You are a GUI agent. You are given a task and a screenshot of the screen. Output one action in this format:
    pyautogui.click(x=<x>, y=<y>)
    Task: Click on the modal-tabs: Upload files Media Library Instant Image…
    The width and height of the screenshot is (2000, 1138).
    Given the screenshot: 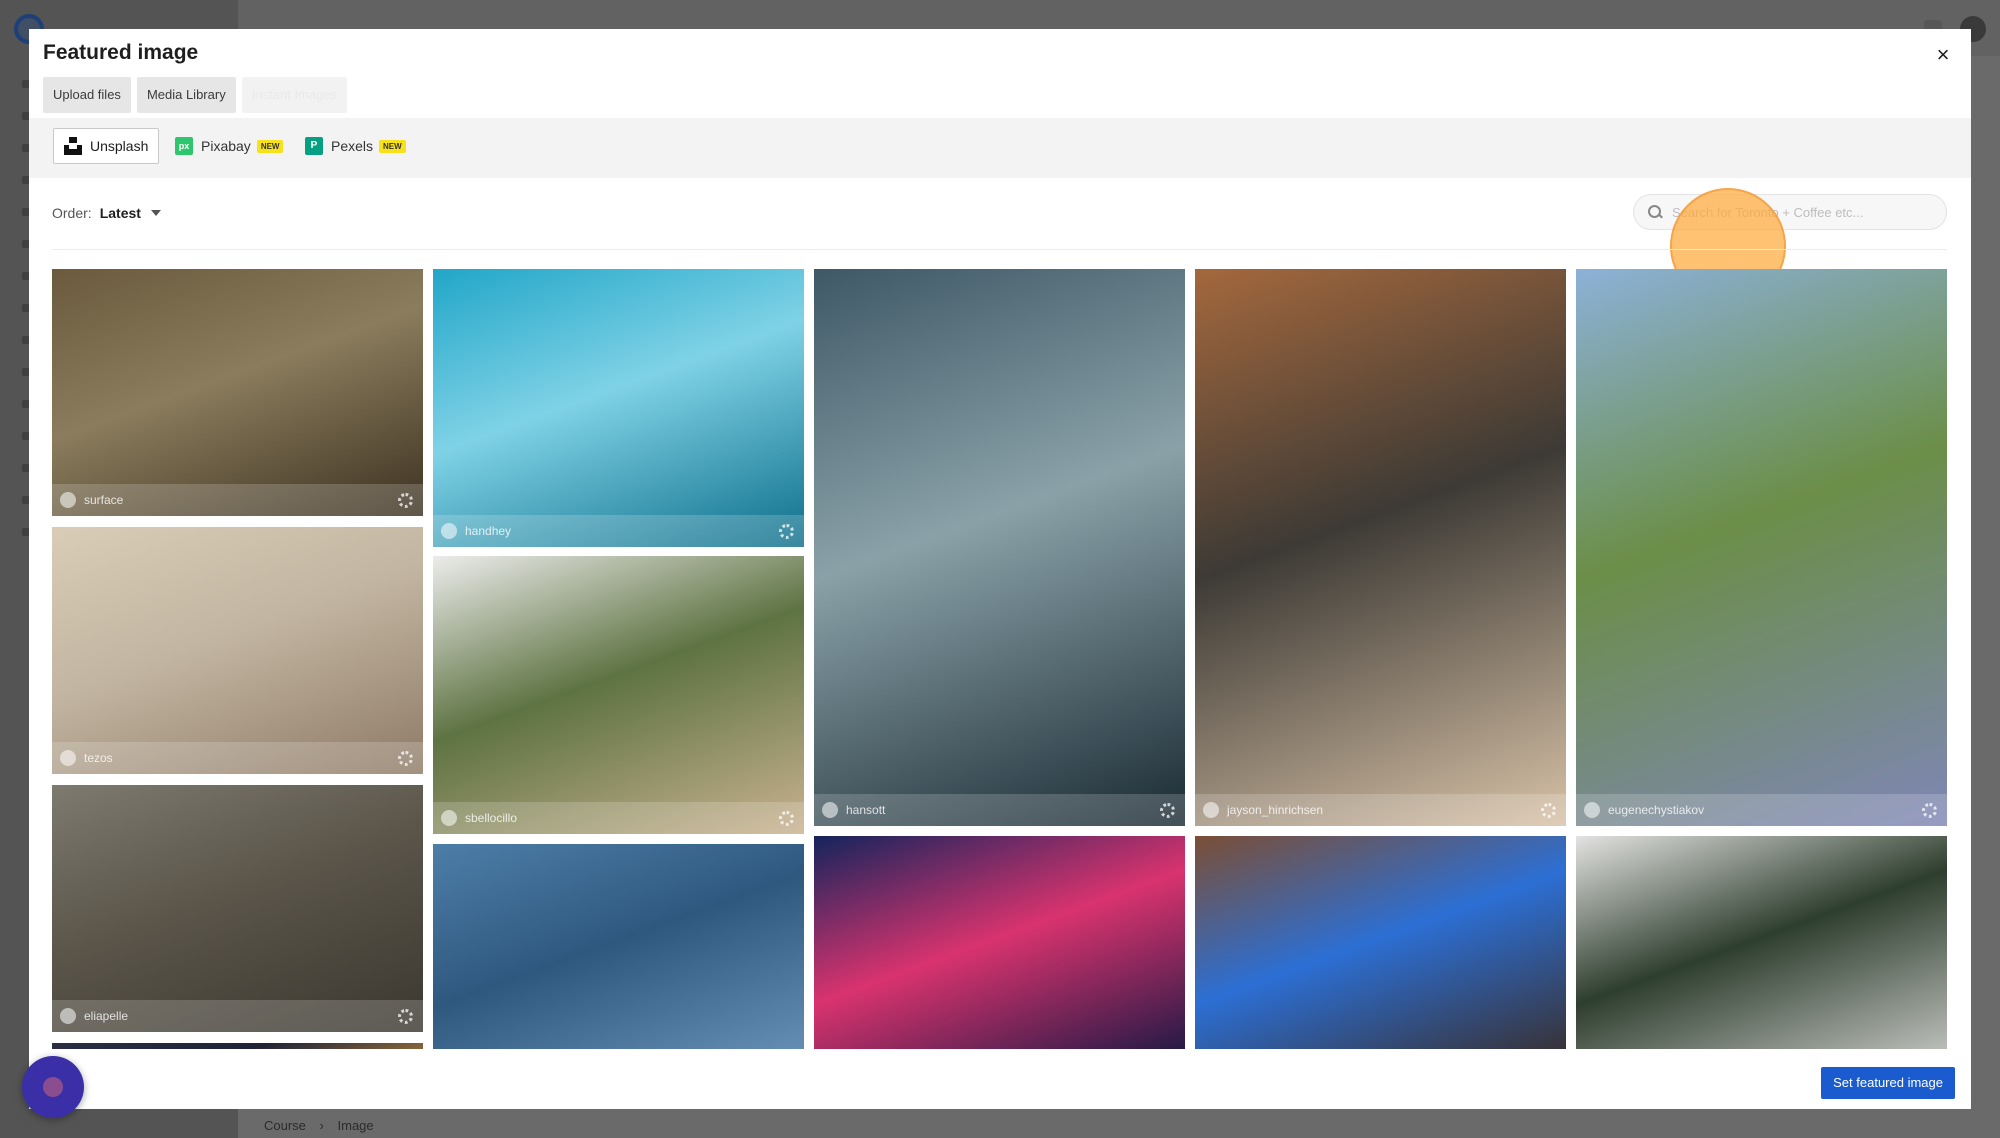 What is the action you would take?
    pyautogui.click(x=195, y=95)
    